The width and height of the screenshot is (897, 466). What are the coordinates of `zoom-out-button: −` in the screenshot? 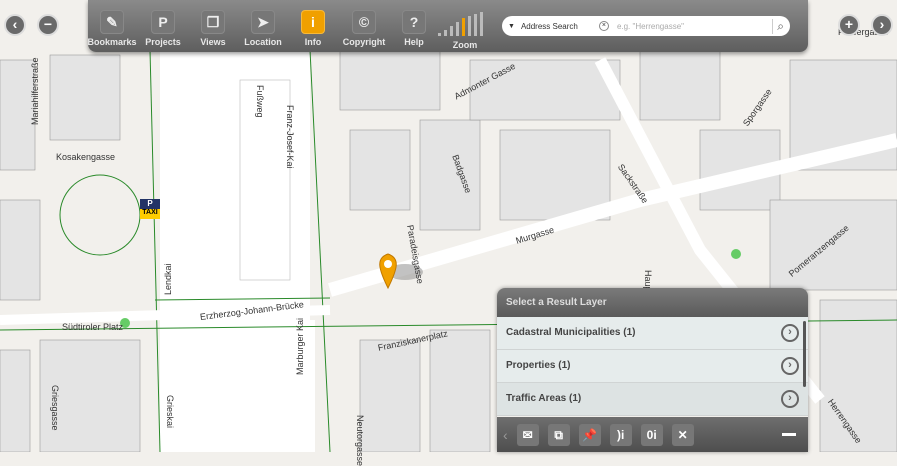 It's located at (48, 25).